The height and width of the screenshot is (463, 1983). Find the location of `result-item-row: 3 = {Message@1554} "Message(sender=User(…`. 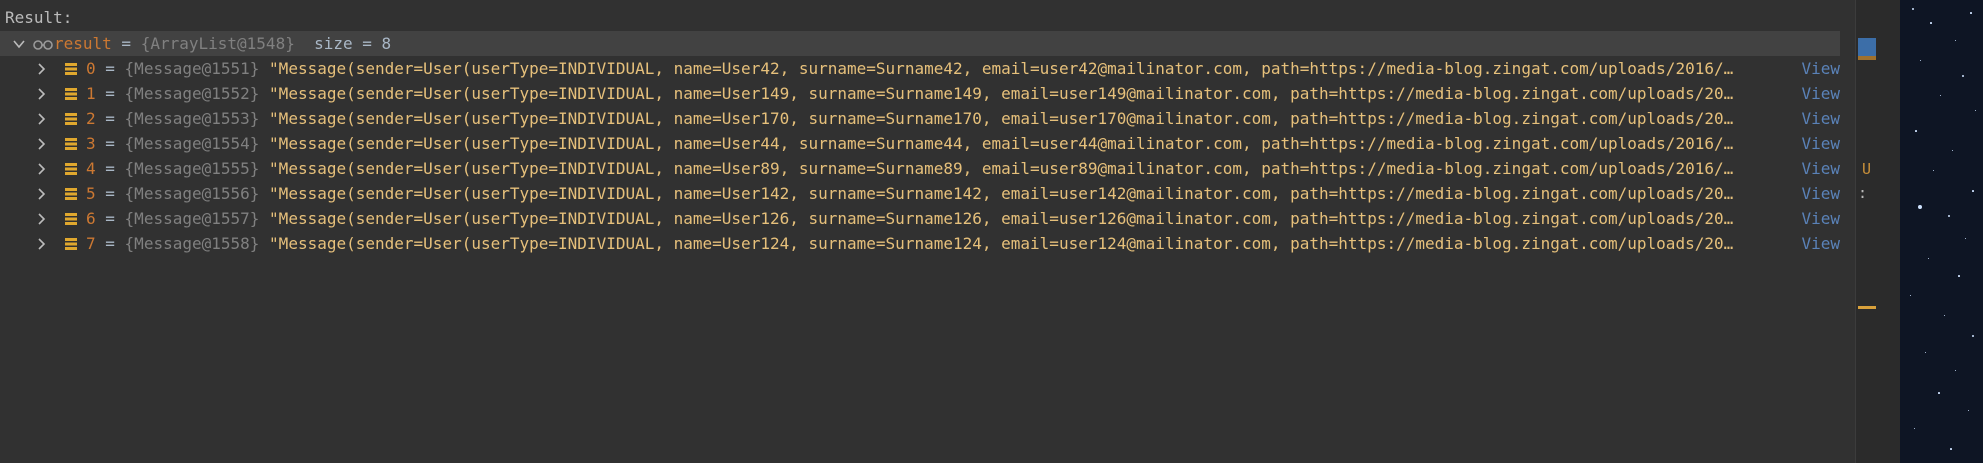

result-item-row: 3 = {Message@1554} "Message(sender=User(… is located at coordinates (920, 143).